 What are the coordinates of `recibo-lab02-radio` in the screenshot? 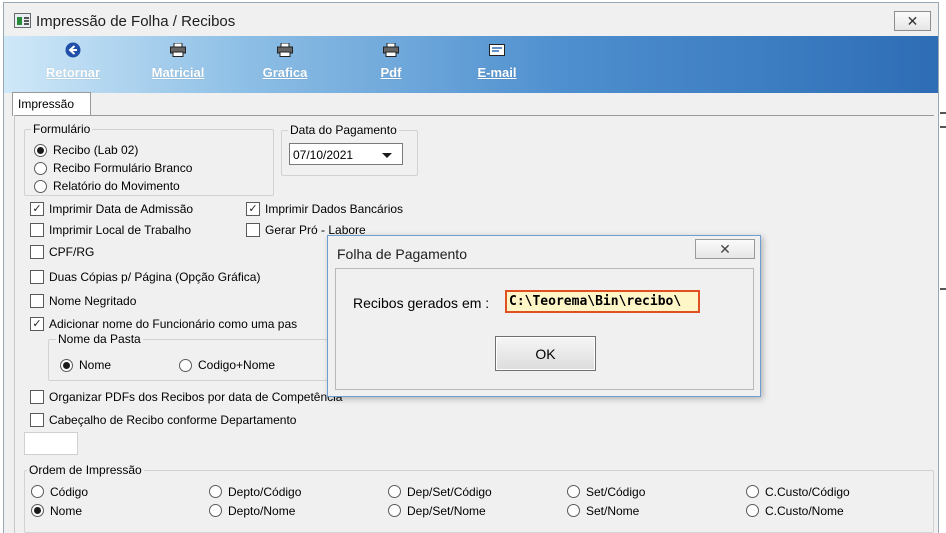 It's located at (40, 150).